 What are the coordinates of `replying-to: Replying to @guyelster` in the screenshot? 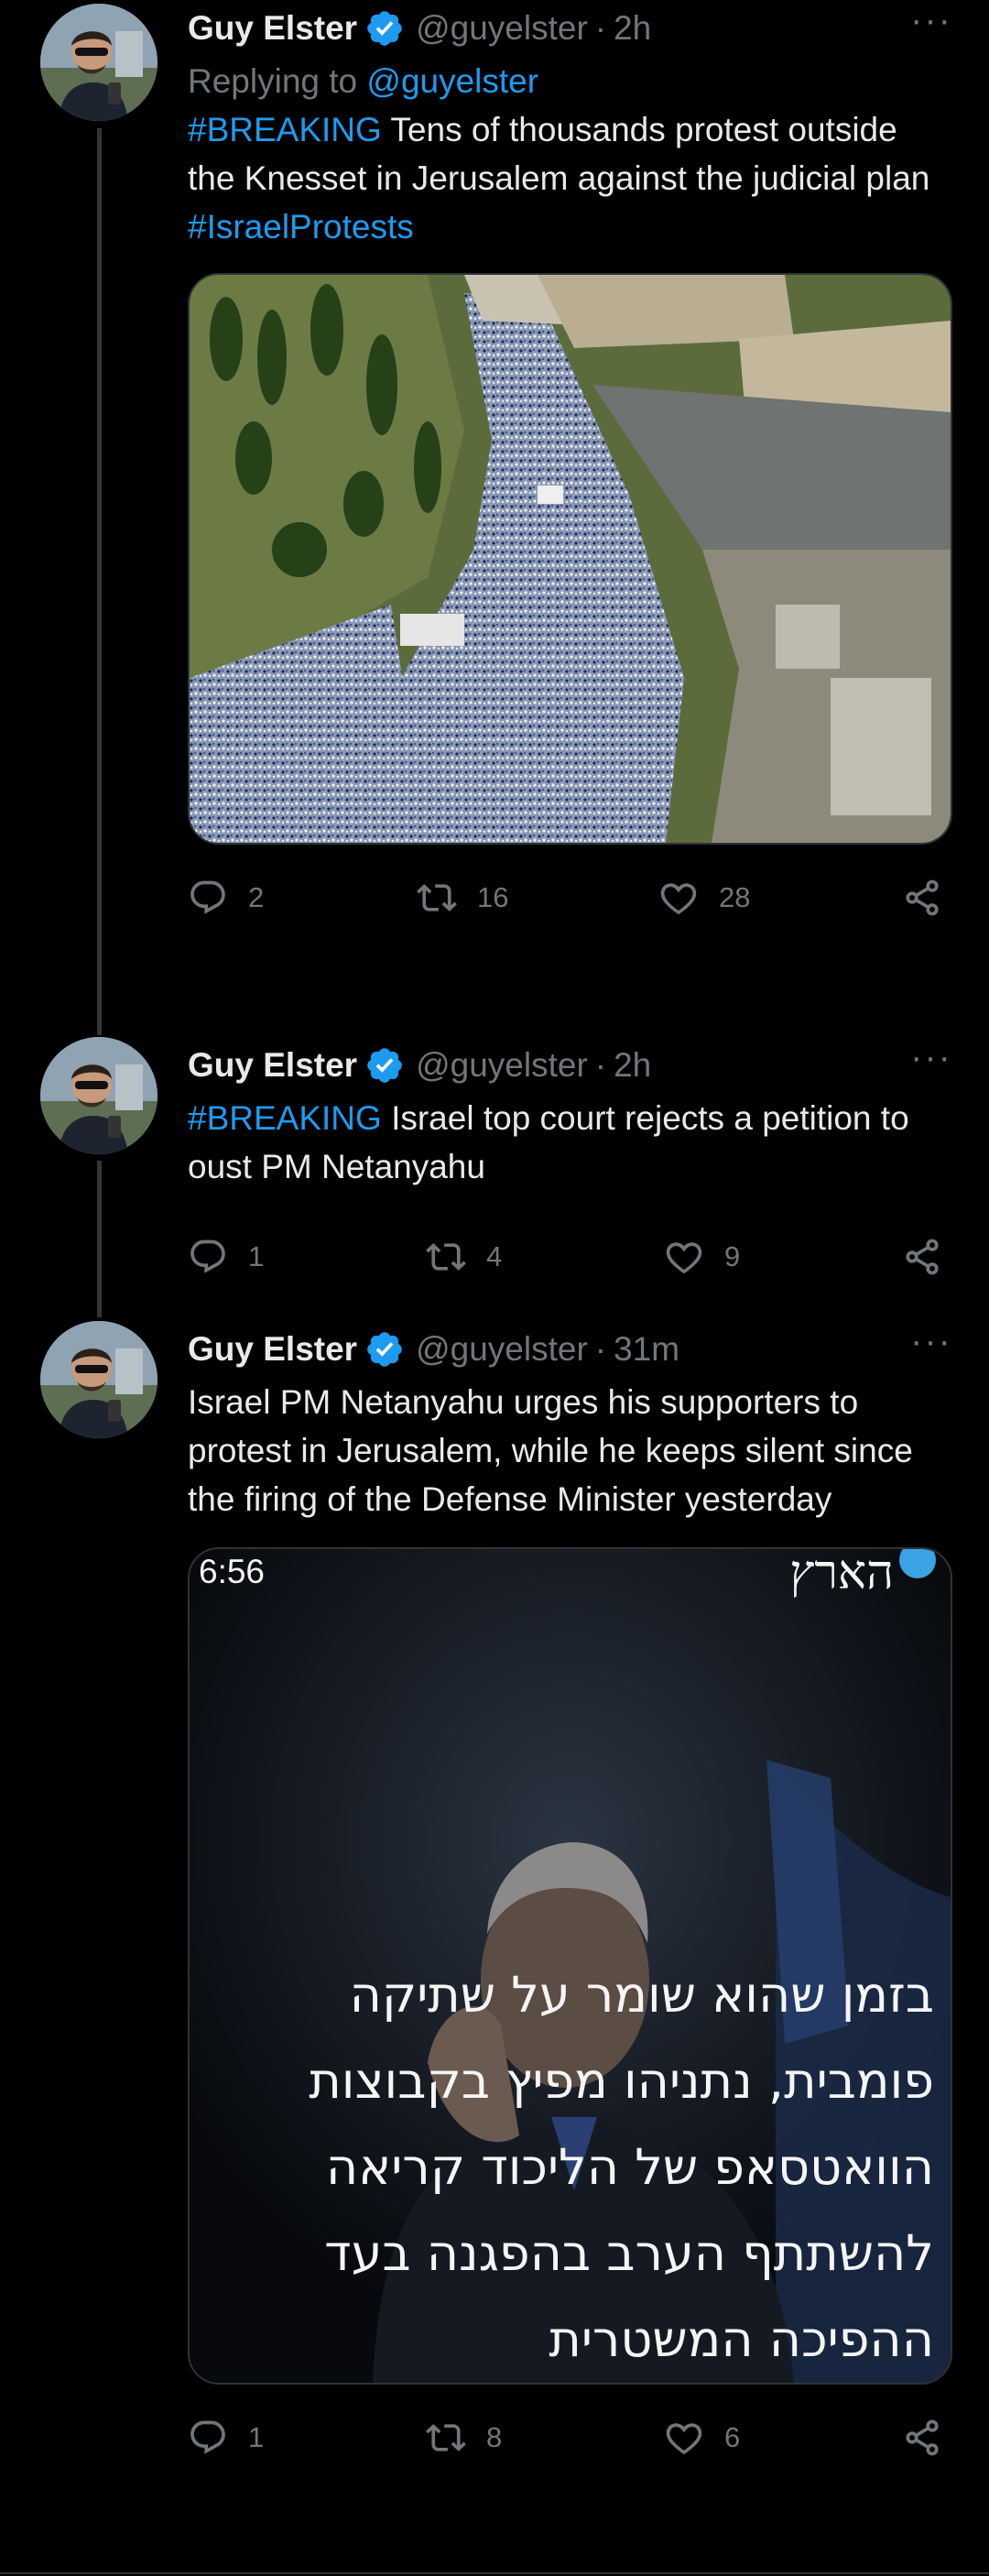 It's located at (570, 81).